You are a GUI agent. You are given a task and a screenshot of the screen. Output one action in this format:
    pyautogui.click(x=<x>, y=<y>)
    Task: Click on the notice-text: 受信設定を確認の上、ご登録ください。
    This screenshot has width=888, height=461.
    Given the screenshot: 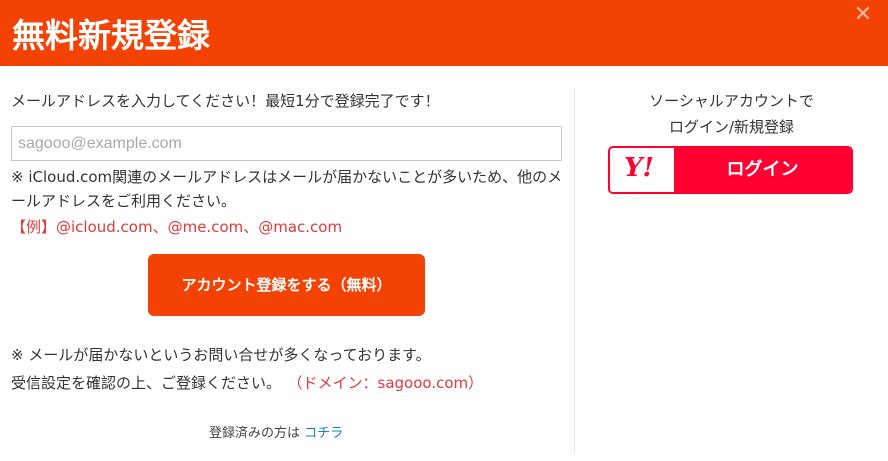 What is the action you would take?
    pyautogui.click(x=146, y=383)
    